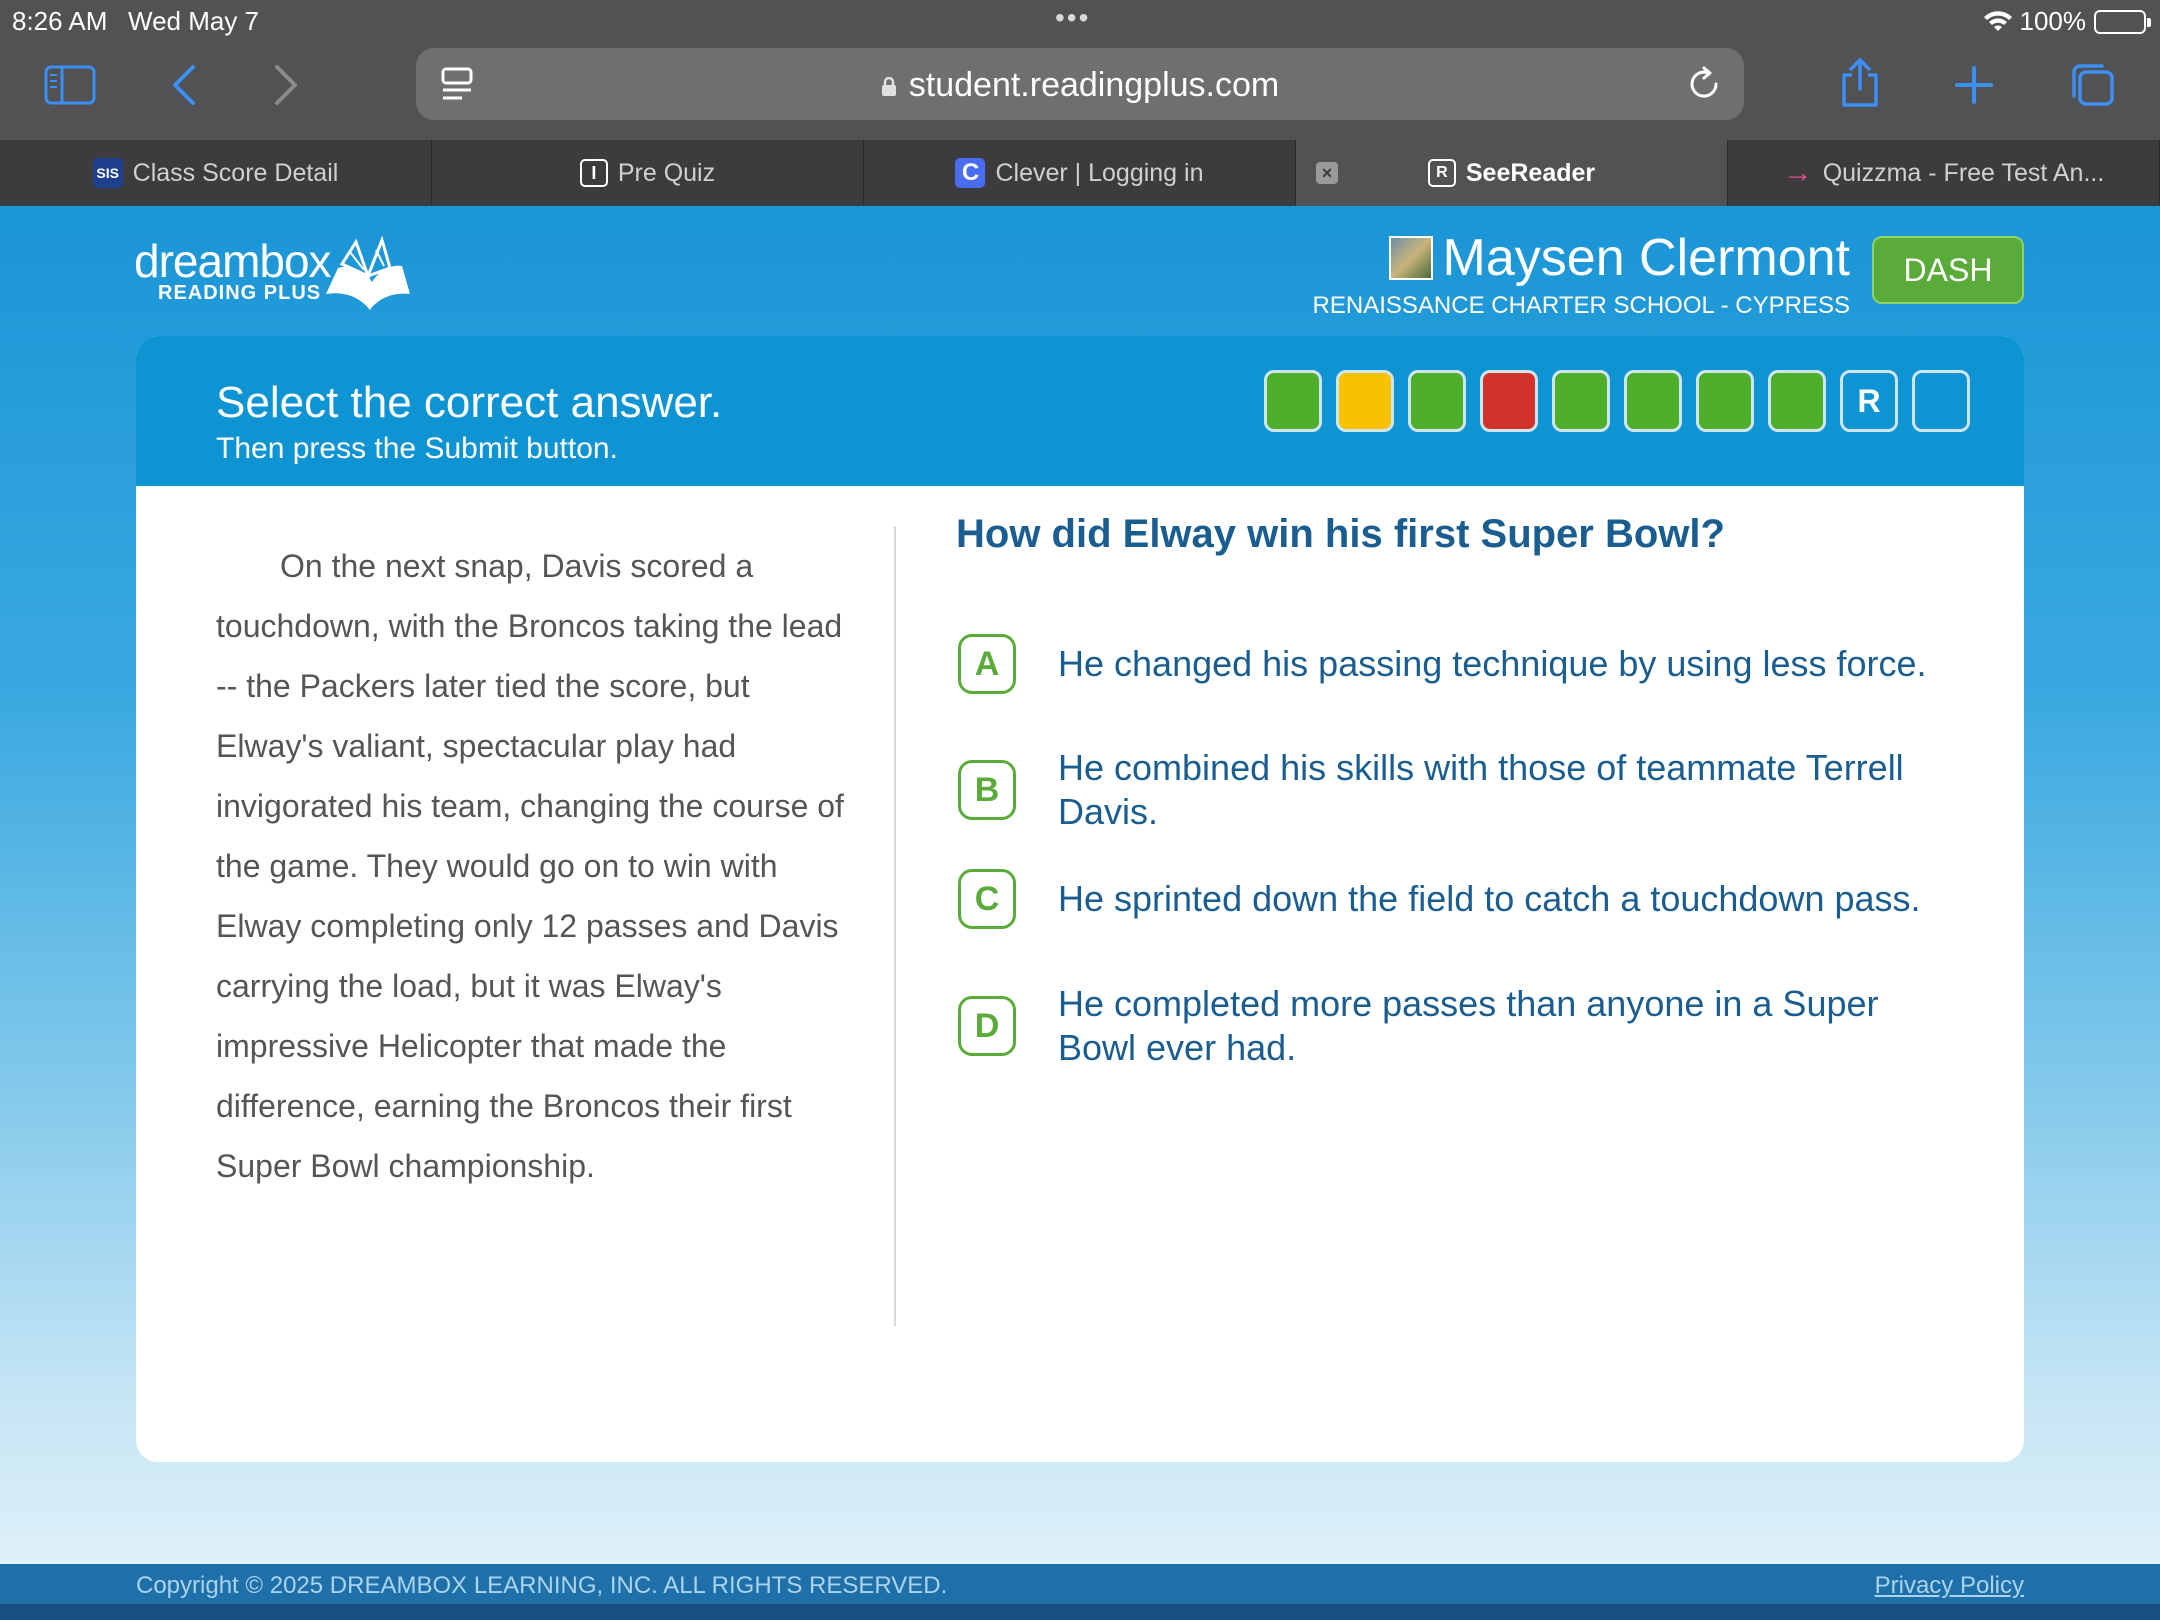 This screenshot has width=2160, height=1620. What do you see at coordinates (1327, 173) in the screenshot?
I see `close-tab-icon: ×` at bounding box center [1327, 173].